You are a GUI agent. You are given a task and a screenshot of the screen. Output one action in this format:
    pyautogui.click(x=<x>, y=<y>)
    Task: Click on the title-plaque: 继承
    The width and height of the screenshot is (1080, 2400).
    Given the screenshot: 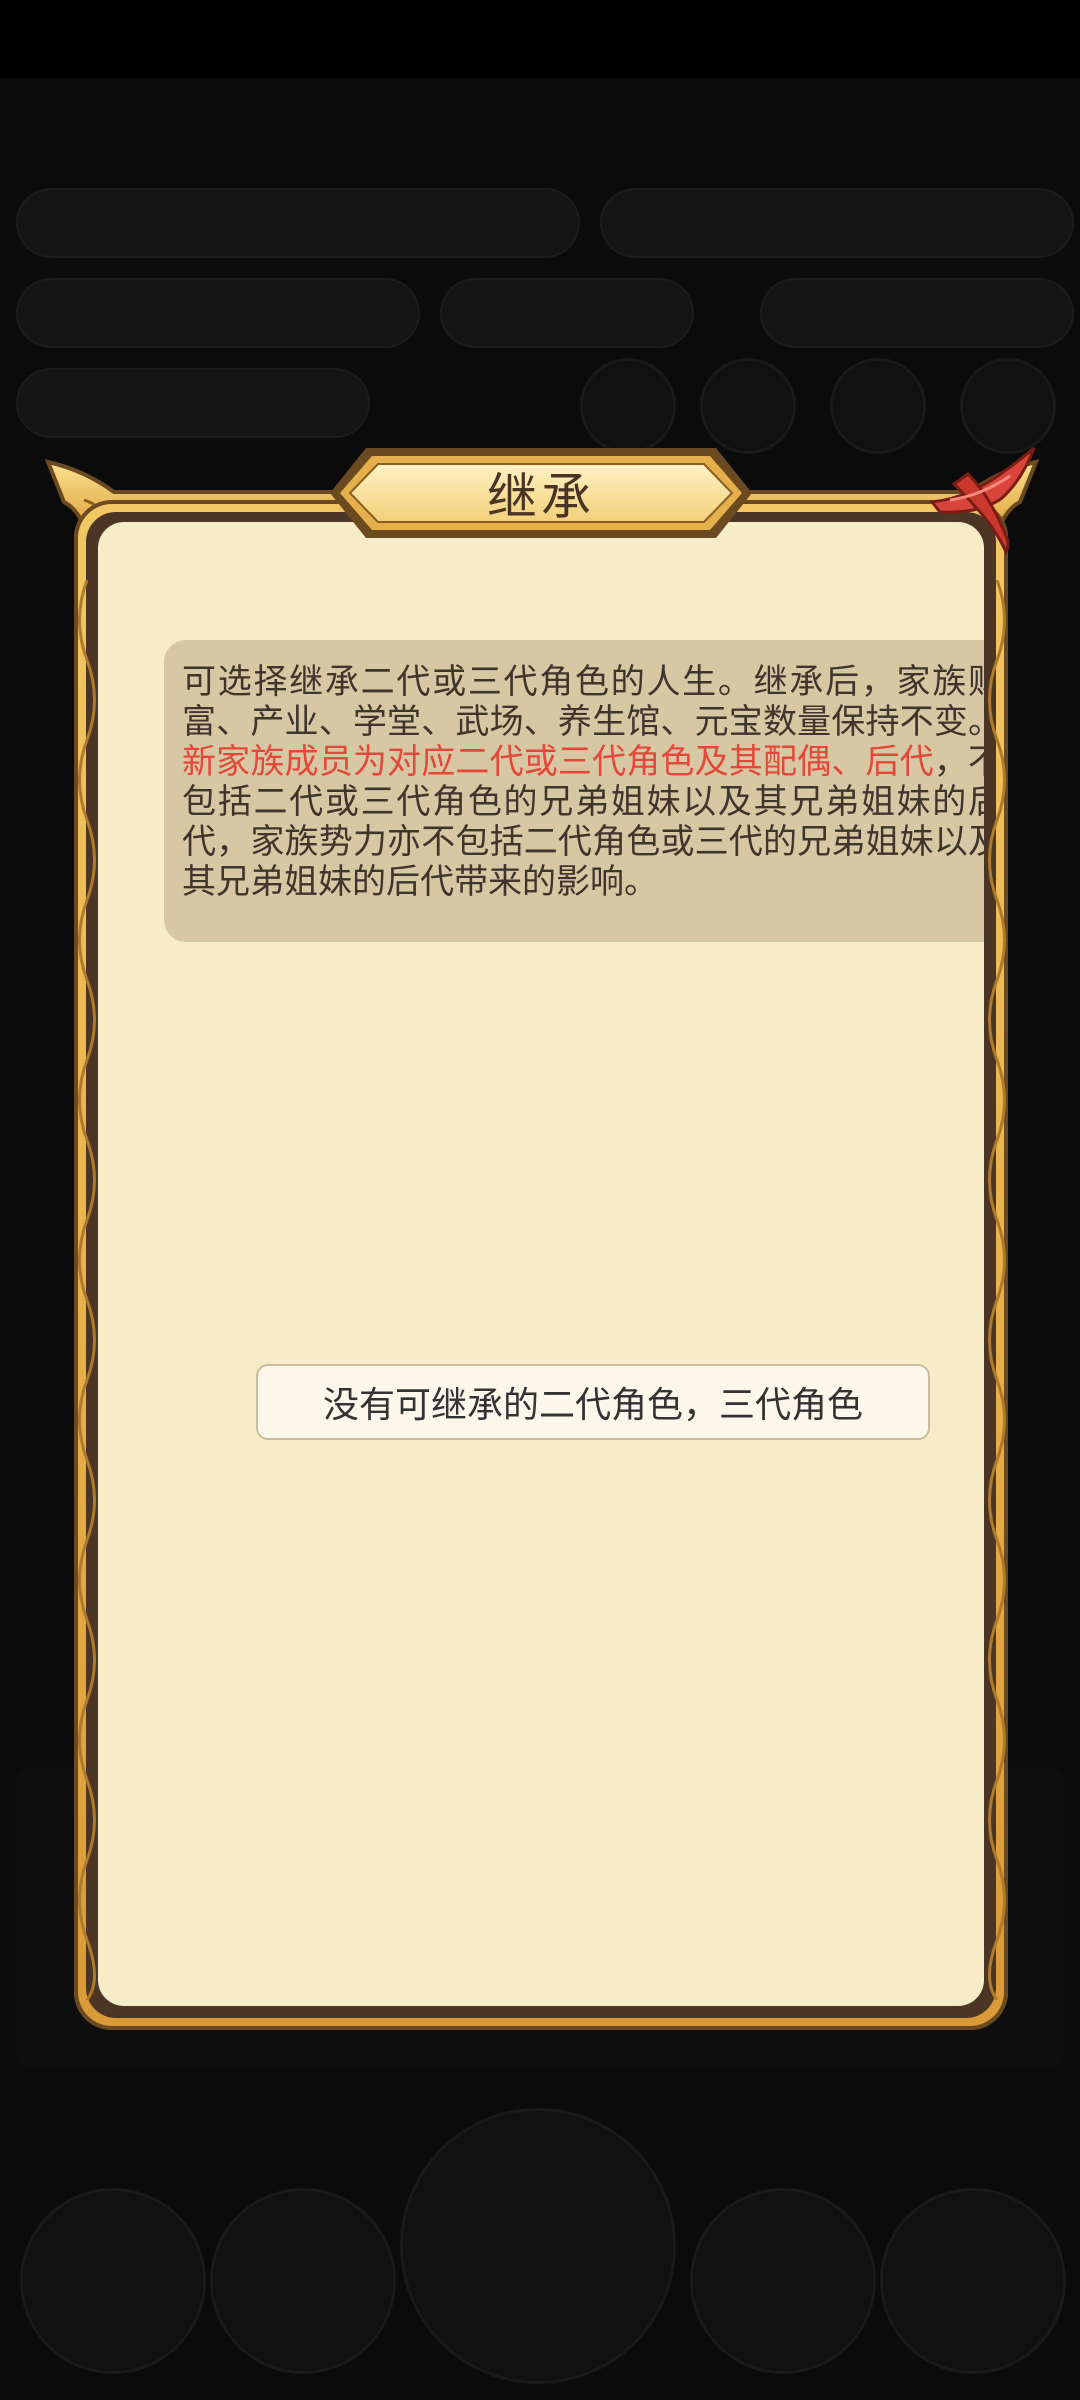 What is the action you would take?
    pyautogui.click(x=541, y=493)
    